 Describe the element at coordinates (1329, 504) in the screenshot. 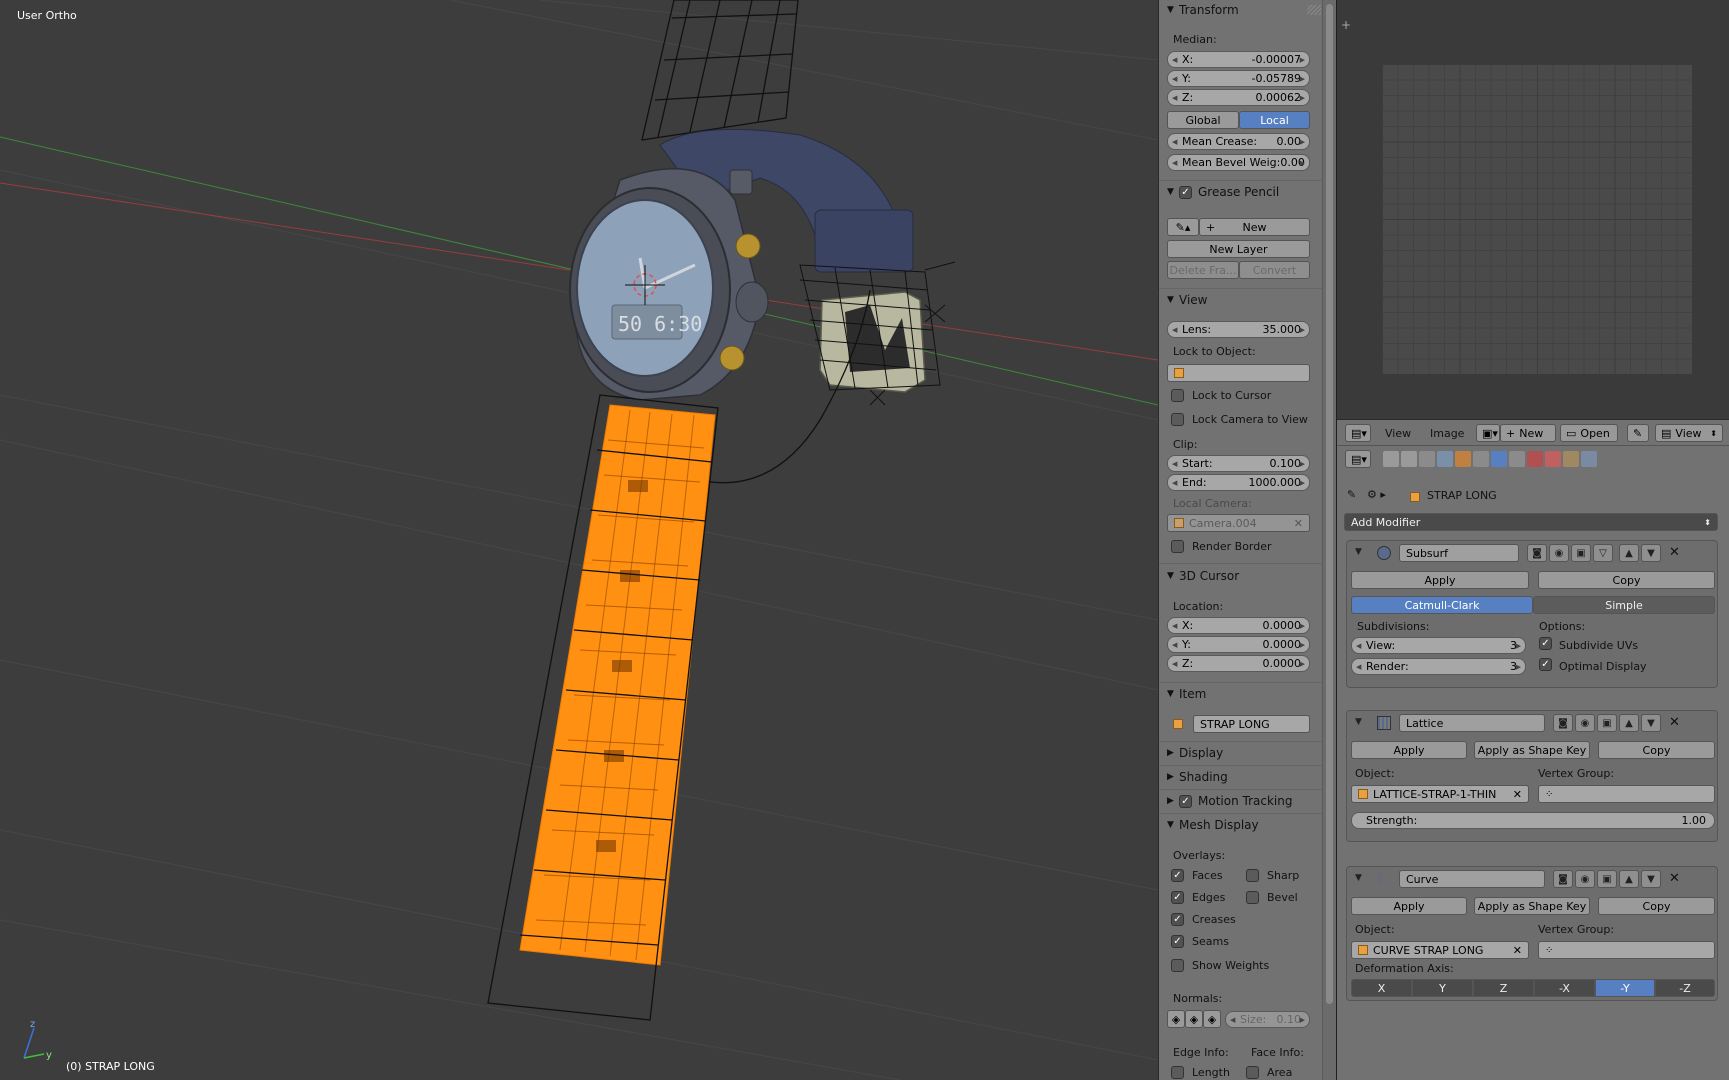

I see `scrollbar-thumb` at that location.